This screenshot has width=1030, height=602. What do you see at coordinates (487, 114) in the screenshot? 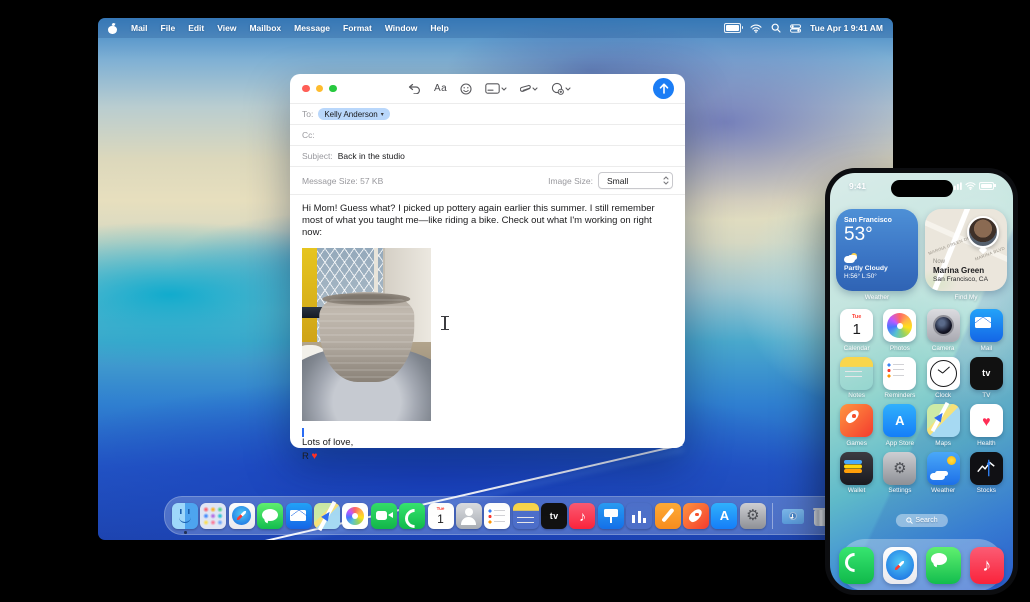
I see `to-field: To: Kelly Anderson ▾` at bounding box center [487, 114].